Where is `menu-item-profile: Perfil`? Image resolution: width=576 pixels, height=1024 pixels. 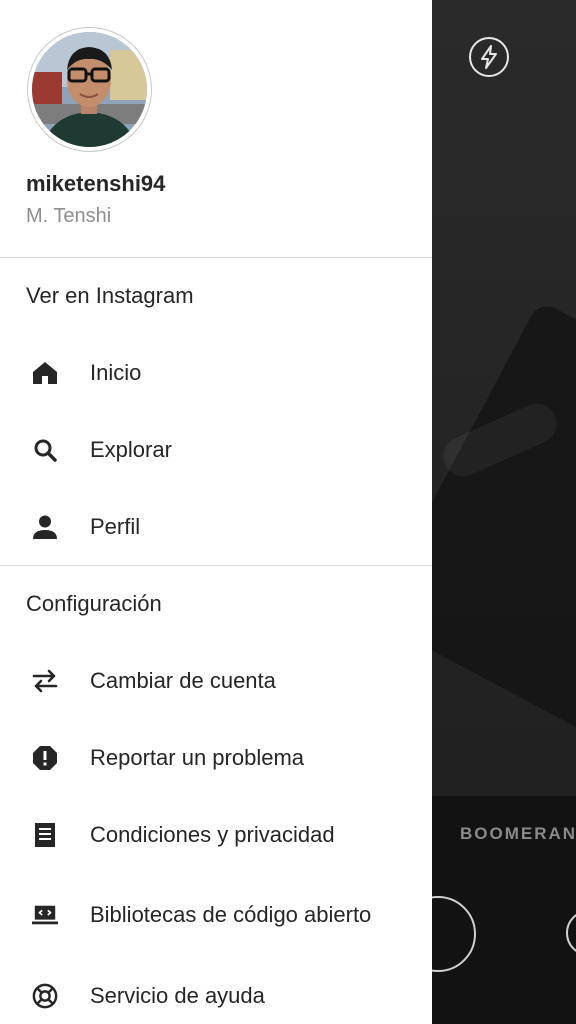 menu-item-profile: Perfil is located at coordinates (216, 526).